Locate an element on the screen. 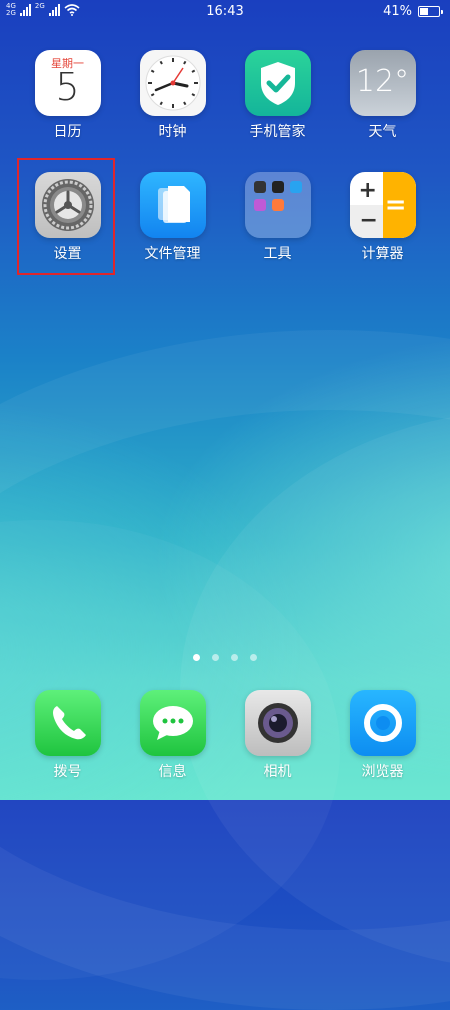 The width and height of the screenshot is (450, 1010). app-label: 浏览器 is located at coordinates (382, 772).